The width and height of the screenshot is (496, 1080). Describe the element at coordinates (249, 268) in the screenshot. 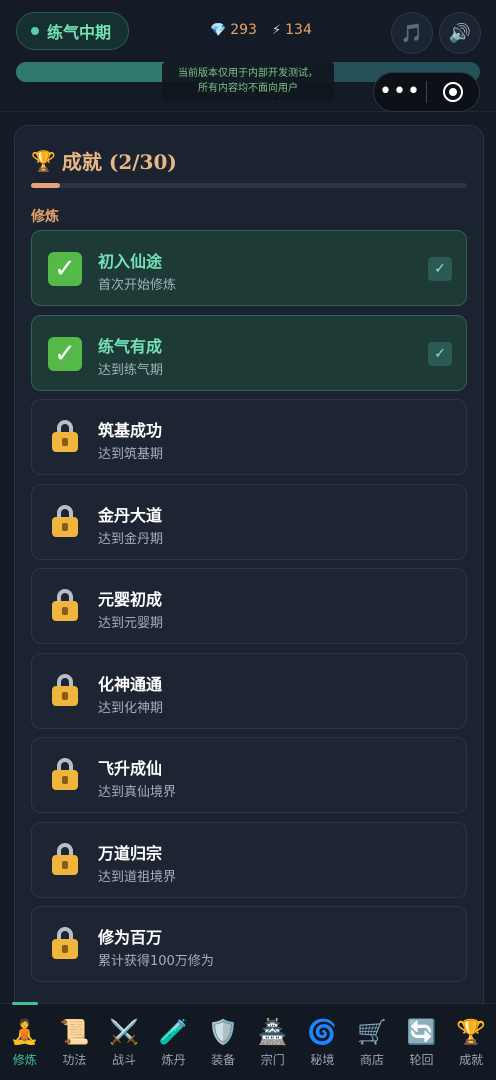

I see `achievement-item: ✓ 初入仙途首次开始修炼 ✓` at that location.